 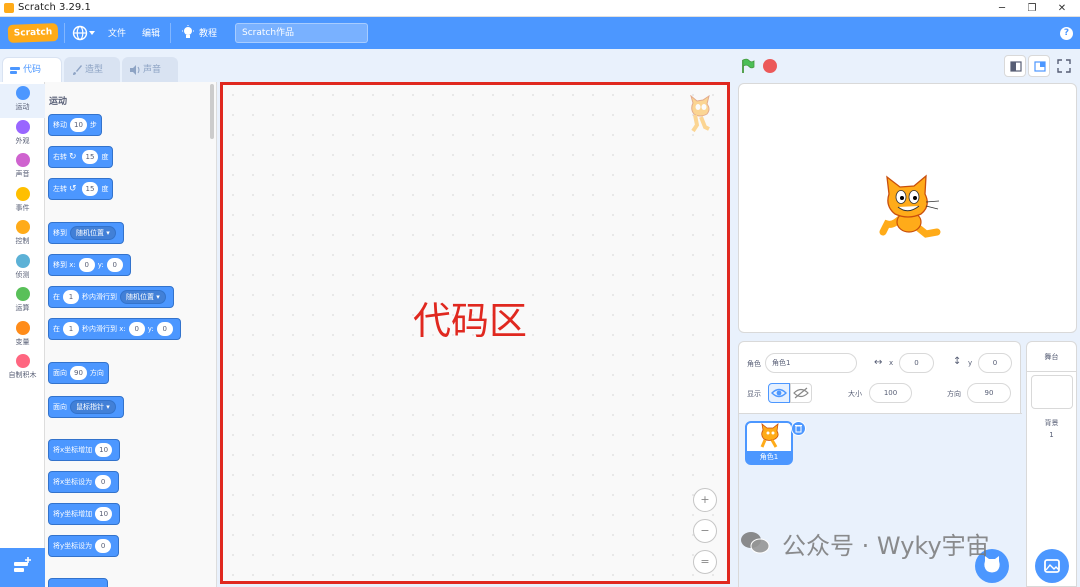 I want to click on block-text: 移动, so click(x=60, y=125).